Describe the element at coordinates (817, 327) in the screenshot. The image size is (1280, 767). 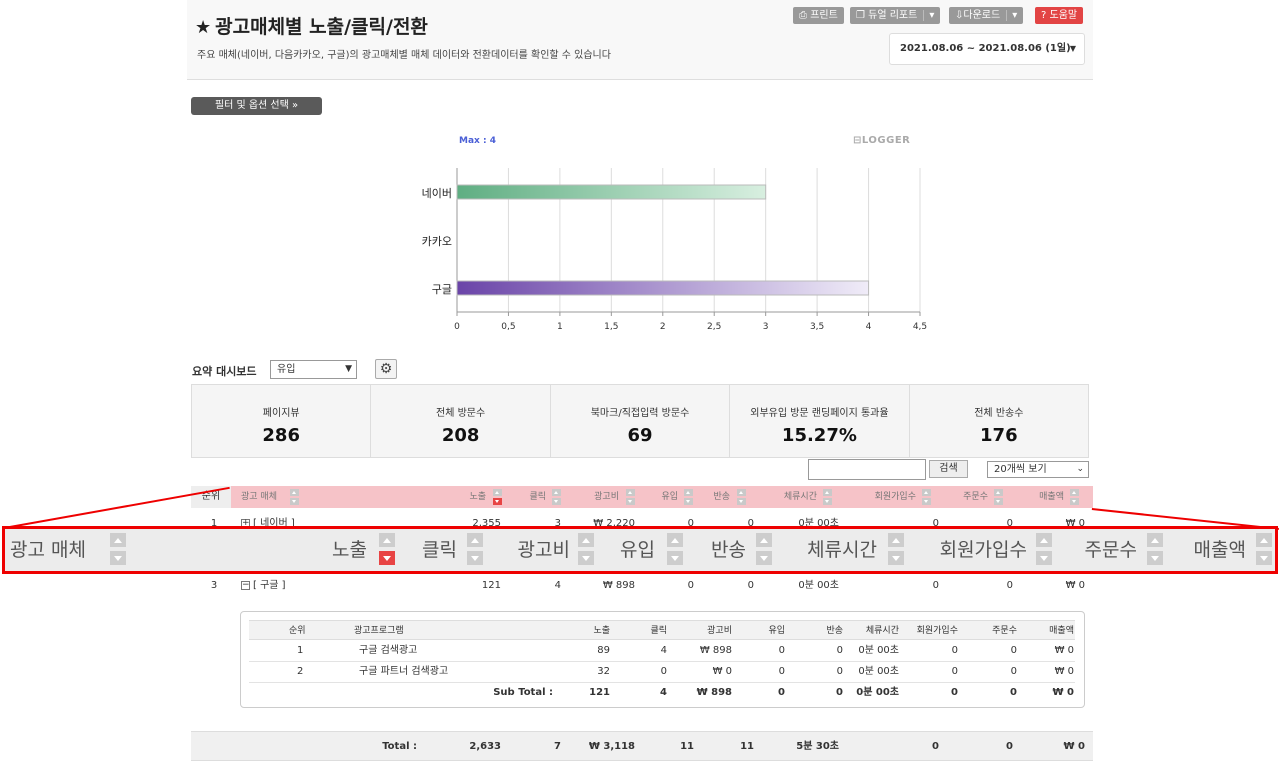
I see `x-tick-label: 3,5` at that location.